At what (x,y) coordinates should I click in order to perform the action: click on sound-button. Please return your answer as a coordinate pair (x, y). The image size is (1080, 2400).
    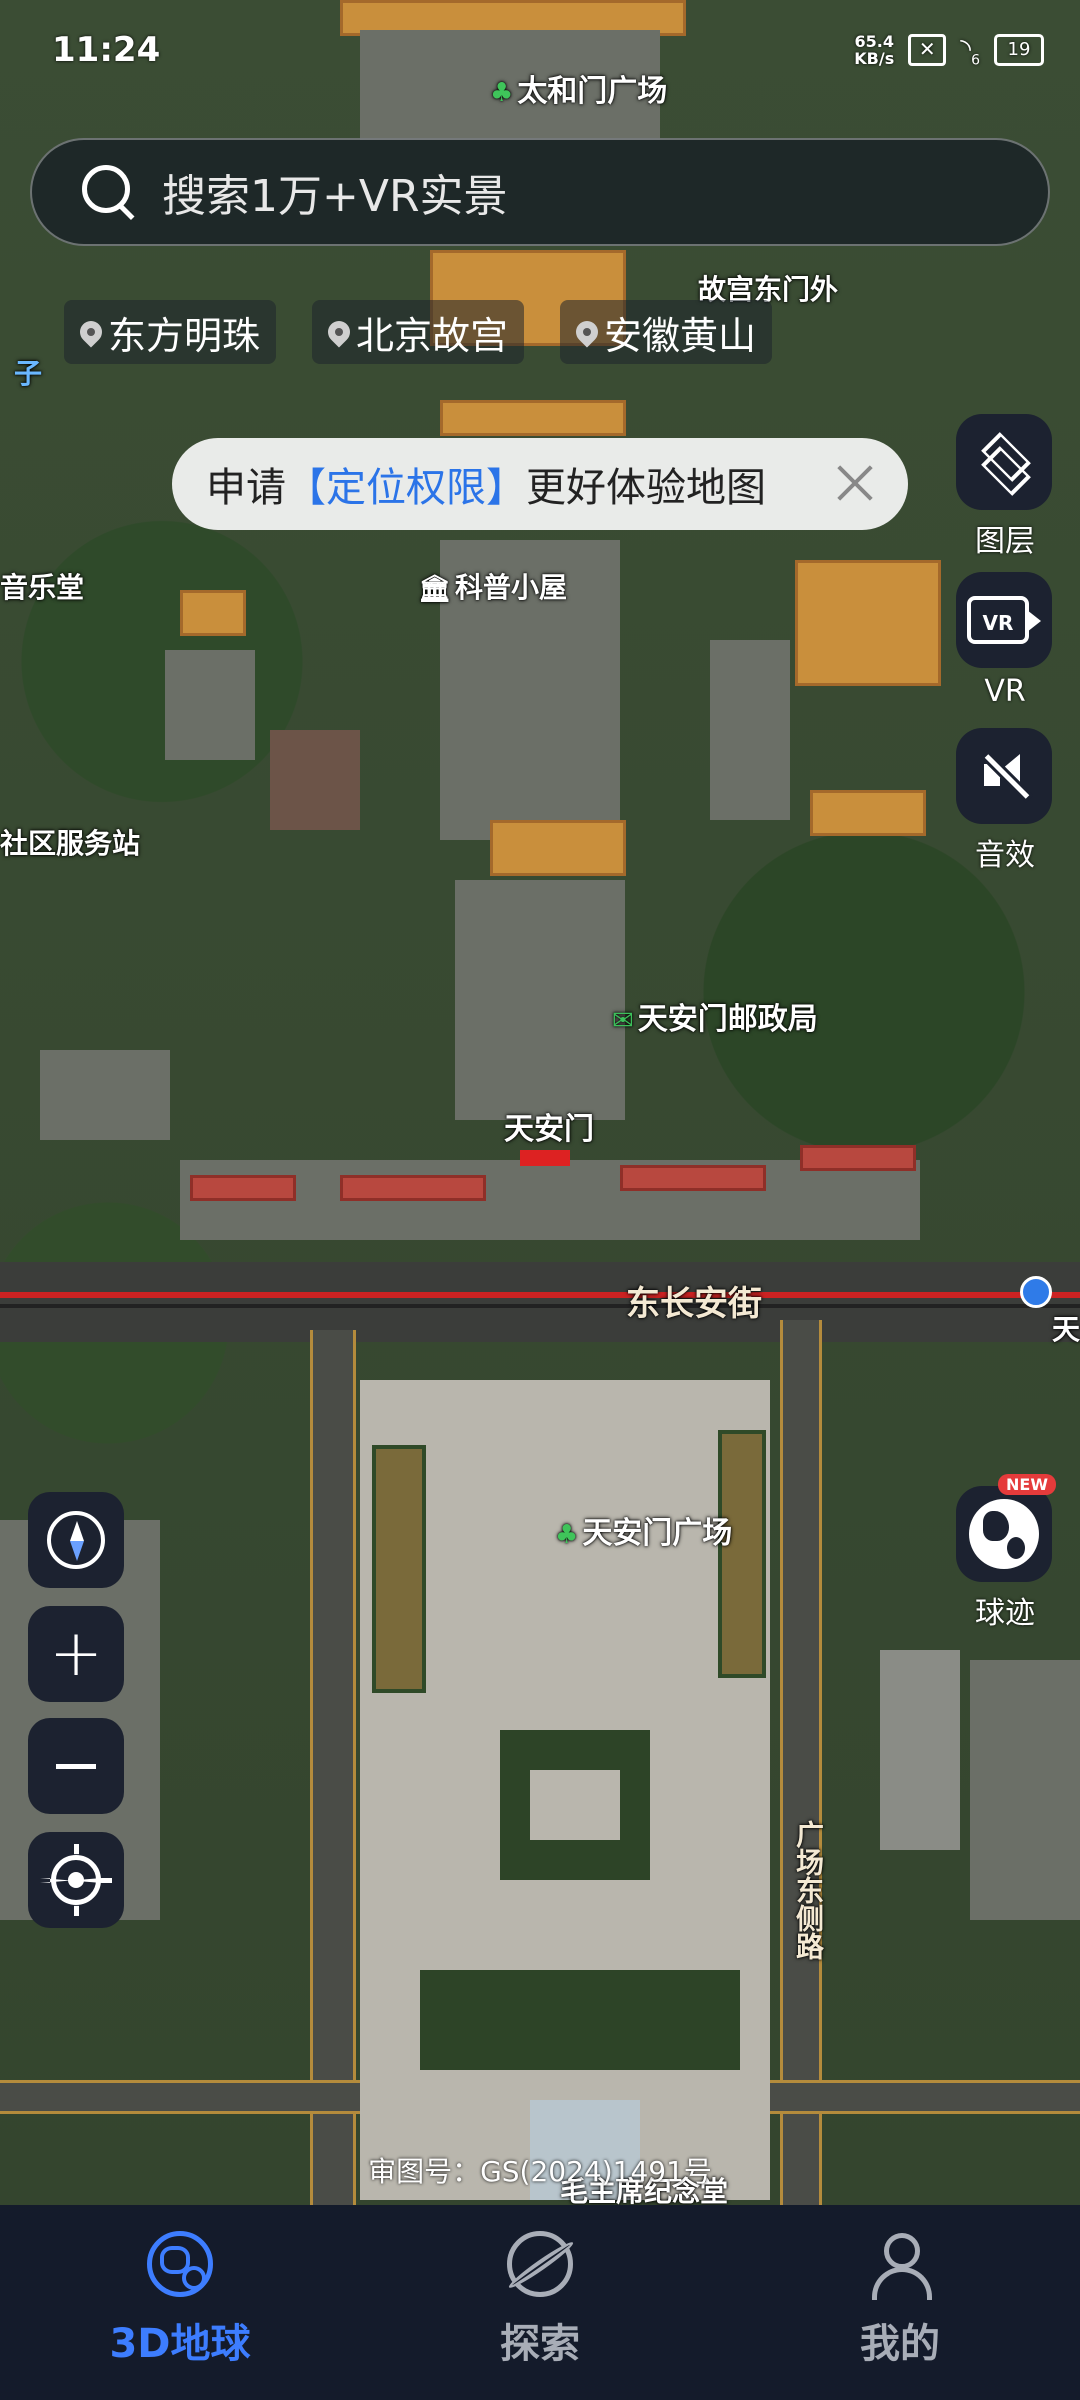
    Looking at the image, I should click on (1004, 776).